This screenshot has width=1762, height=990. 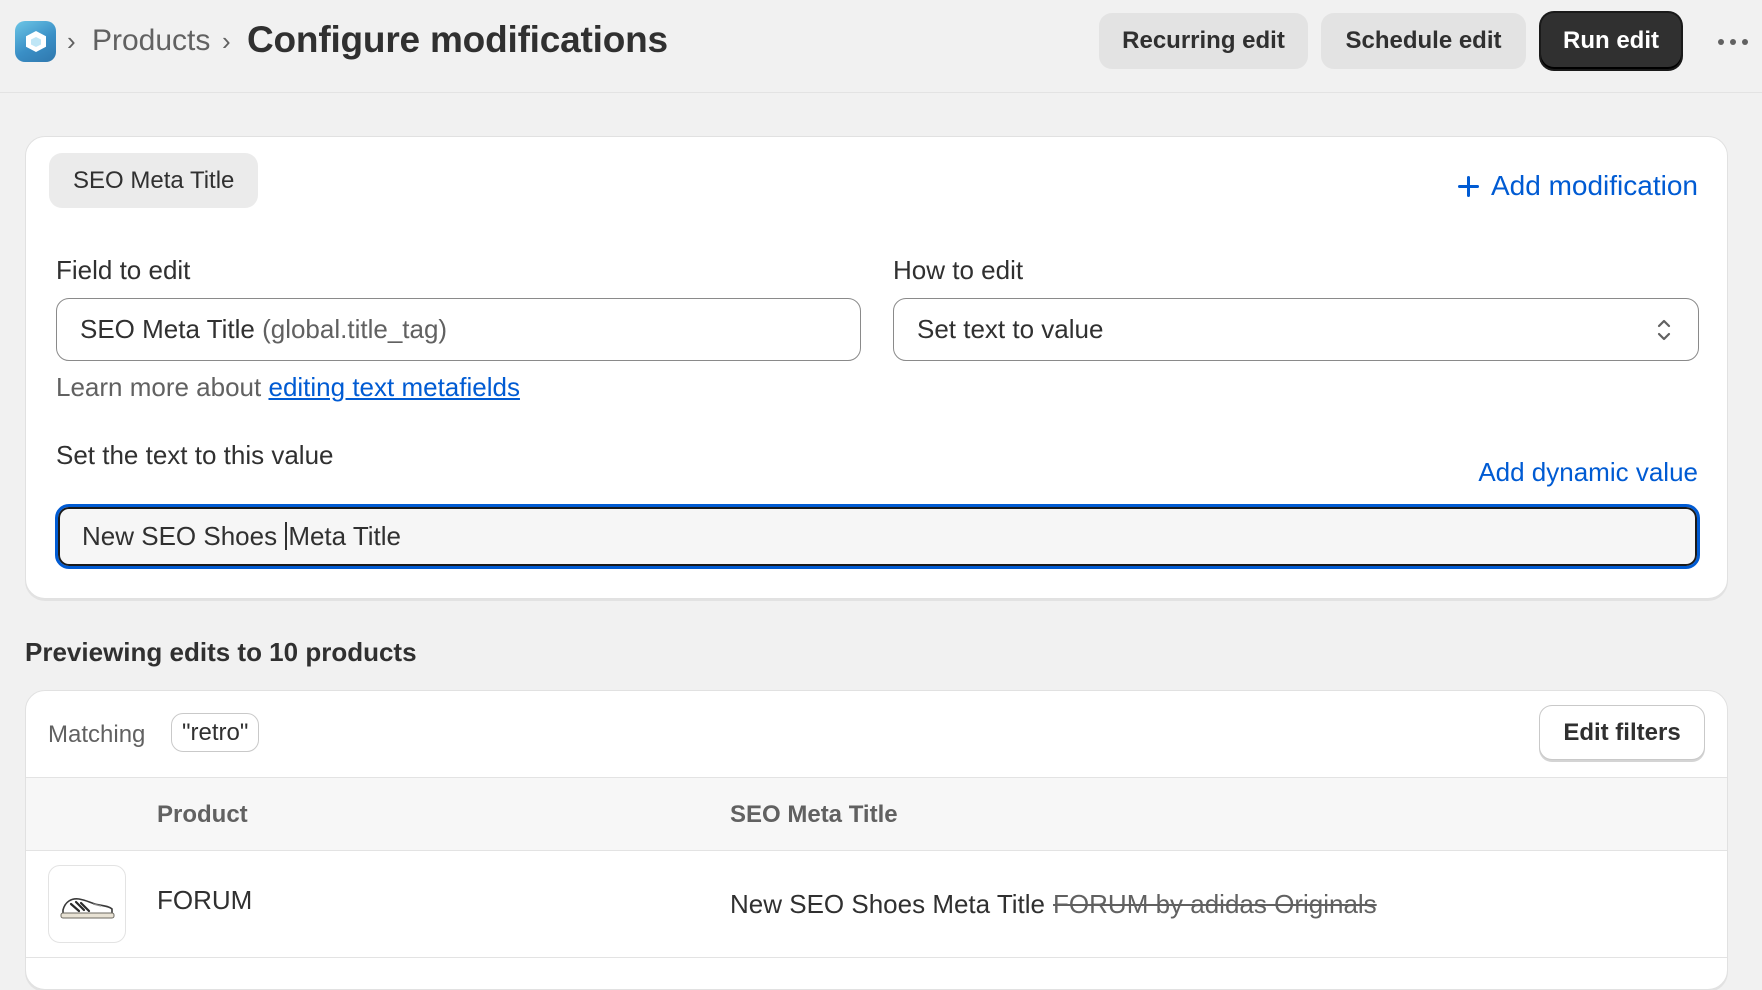 I want to click on recurring-edit-button: Recurring edit, so click(x=1203, y=41).